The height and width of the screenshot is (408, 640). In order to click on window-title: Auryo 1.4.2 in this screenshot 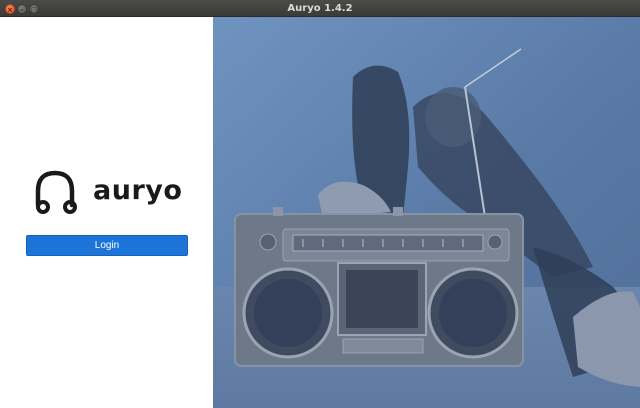, I will do `click(320, 8)`.